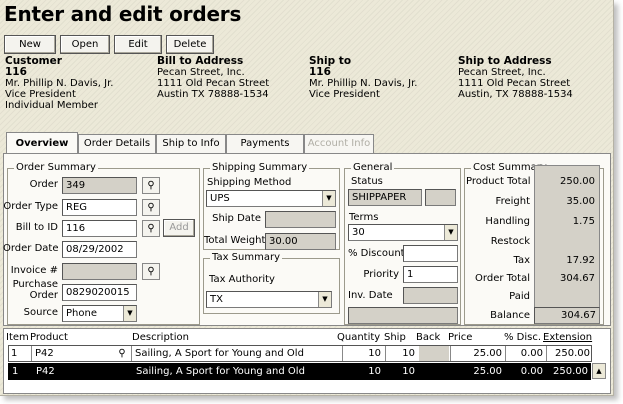  What do you see at coordinates (59, 83) in the screenshot?
I see `customer-name: Mr. Phillip N. Davis, Jr.` at bounding box center [59, 83].